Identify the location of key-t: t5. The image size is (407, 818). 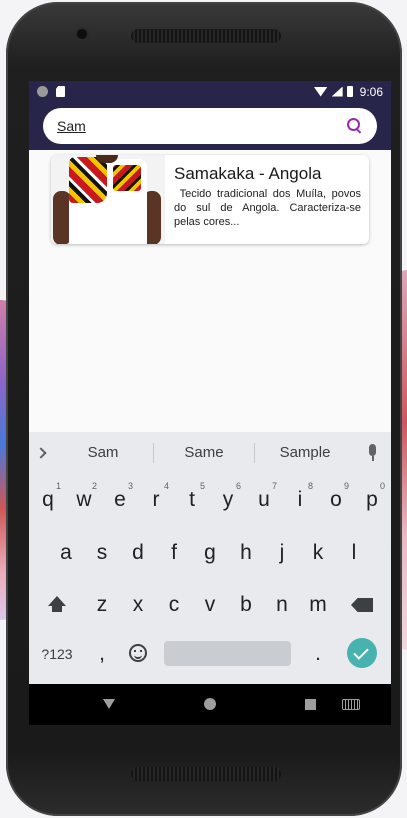
(192, 499).